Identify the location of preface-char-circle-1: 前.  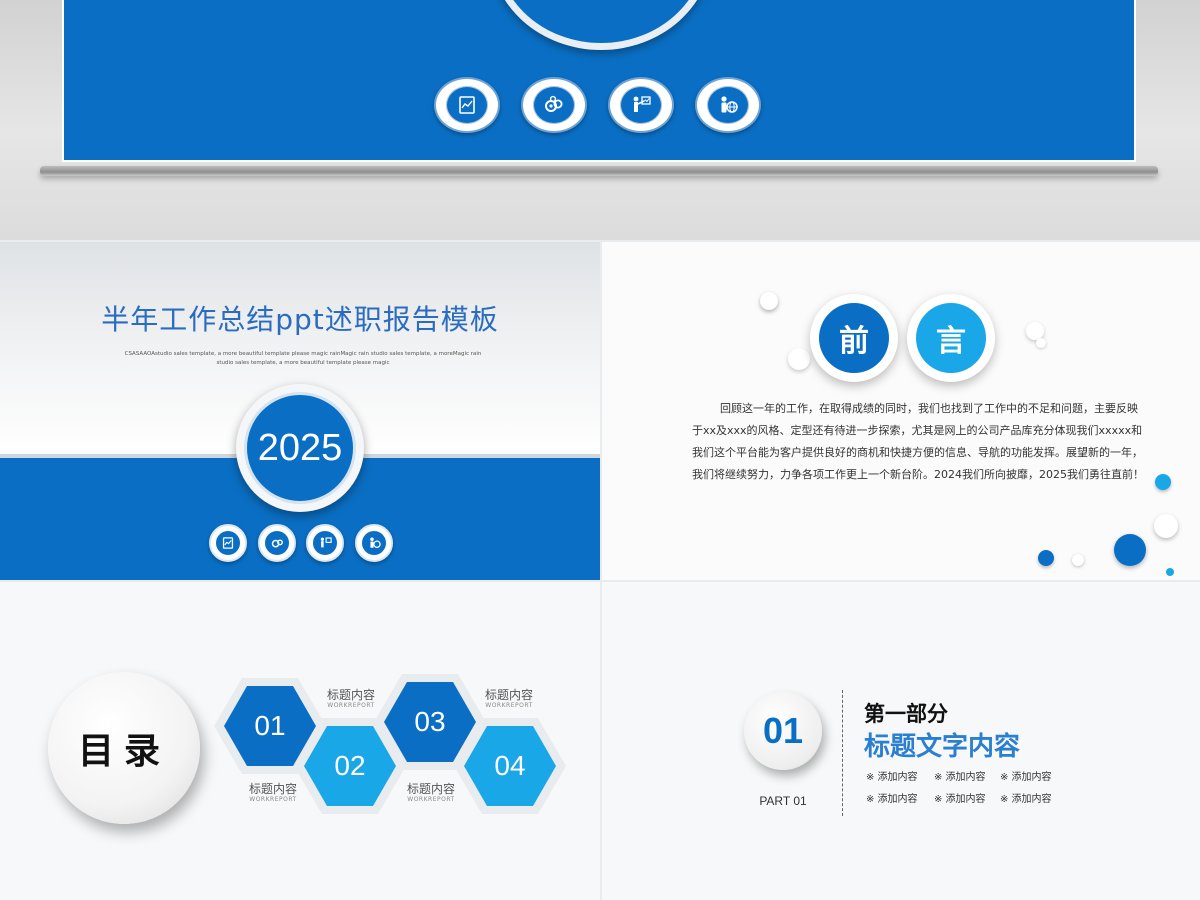
(854, 338).